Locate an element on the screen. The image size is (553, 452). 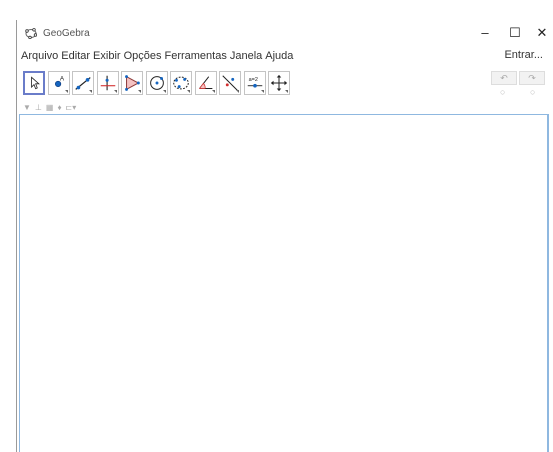
window-title: GeoGebra is located at coordinates (66, 33).